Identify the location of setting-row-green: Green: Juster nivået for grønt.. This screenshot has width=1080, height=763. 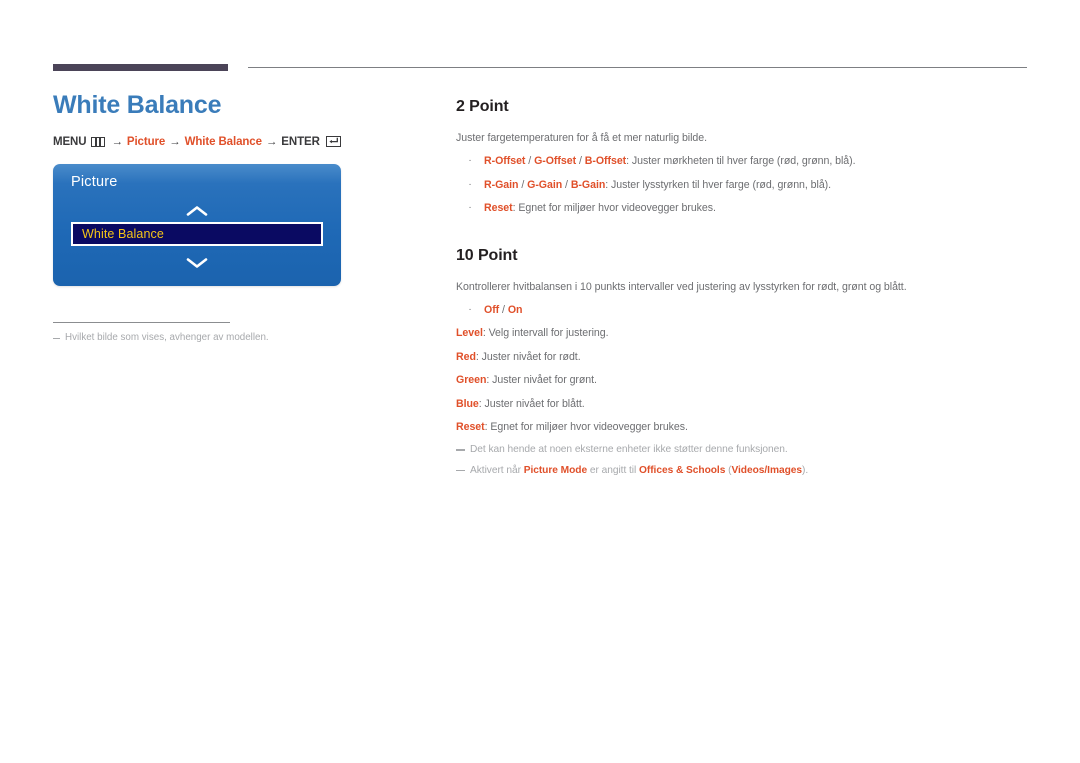
(742, 380).